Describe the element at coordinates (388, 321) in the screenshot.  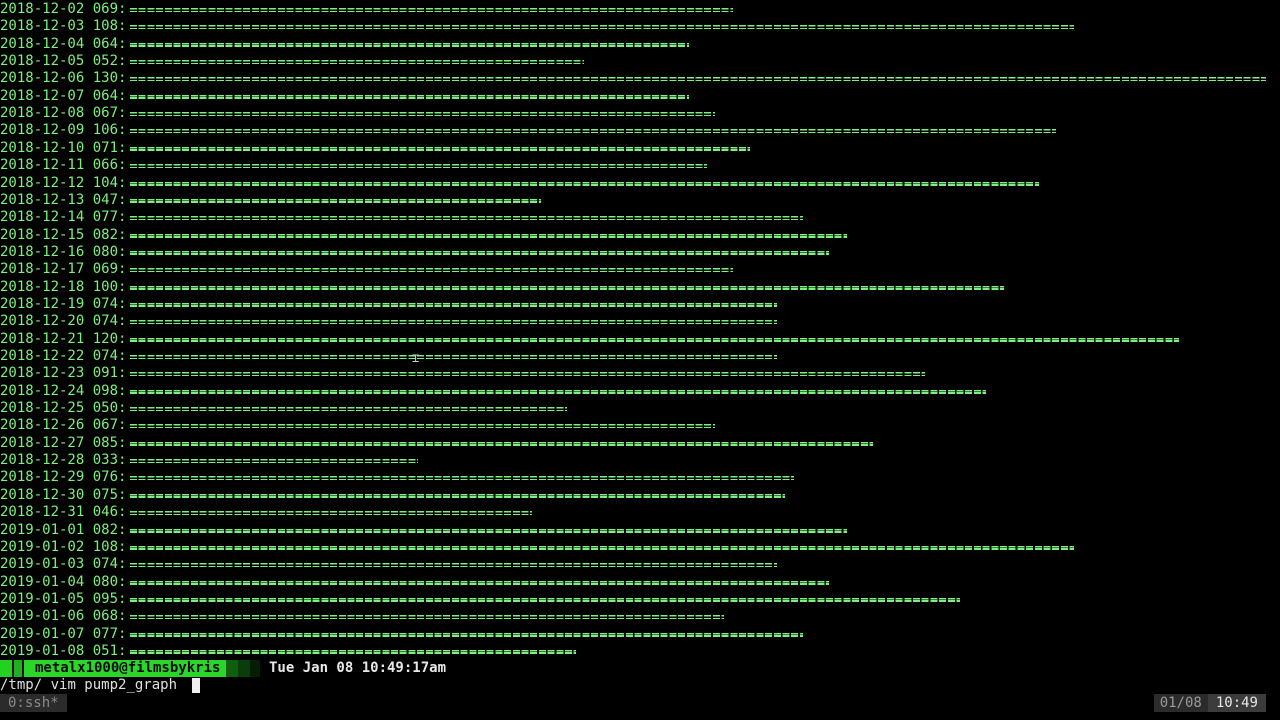
I see `graph-row: 2018-12-20 074:` at that location.